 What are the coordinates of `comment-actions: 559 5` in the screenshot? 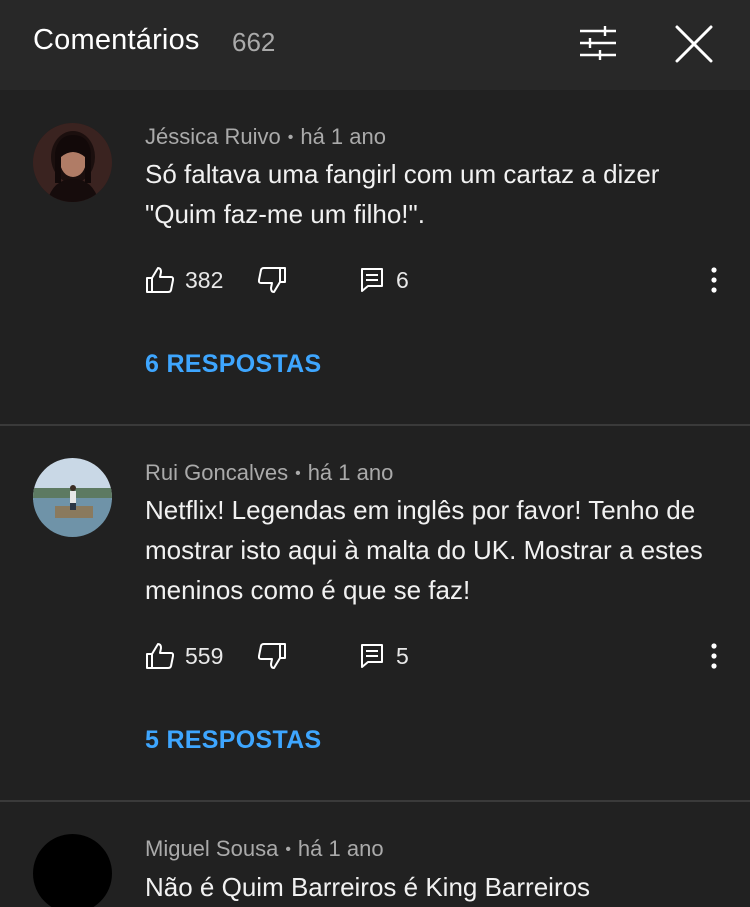 It's located at (375, 656).